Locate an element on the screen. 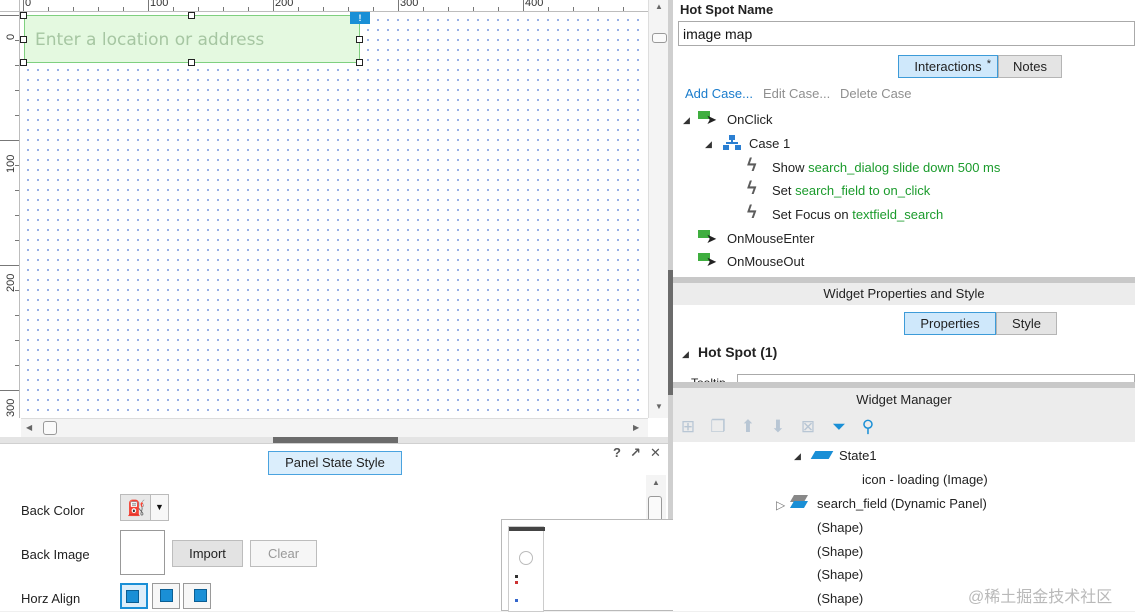 The width and height of the screenshot is (1135, 612). action-set-focus: Set Focus on textfield_search is located at coordinates (857, 214).